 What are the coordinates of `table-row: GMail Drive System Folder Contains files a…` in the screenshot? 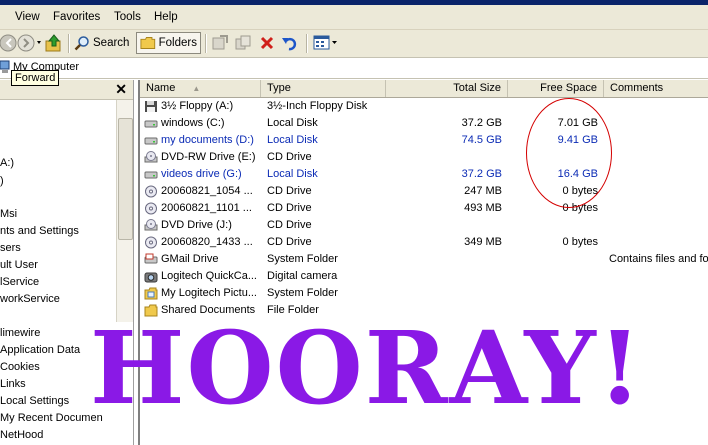 It's located at (424, 259).